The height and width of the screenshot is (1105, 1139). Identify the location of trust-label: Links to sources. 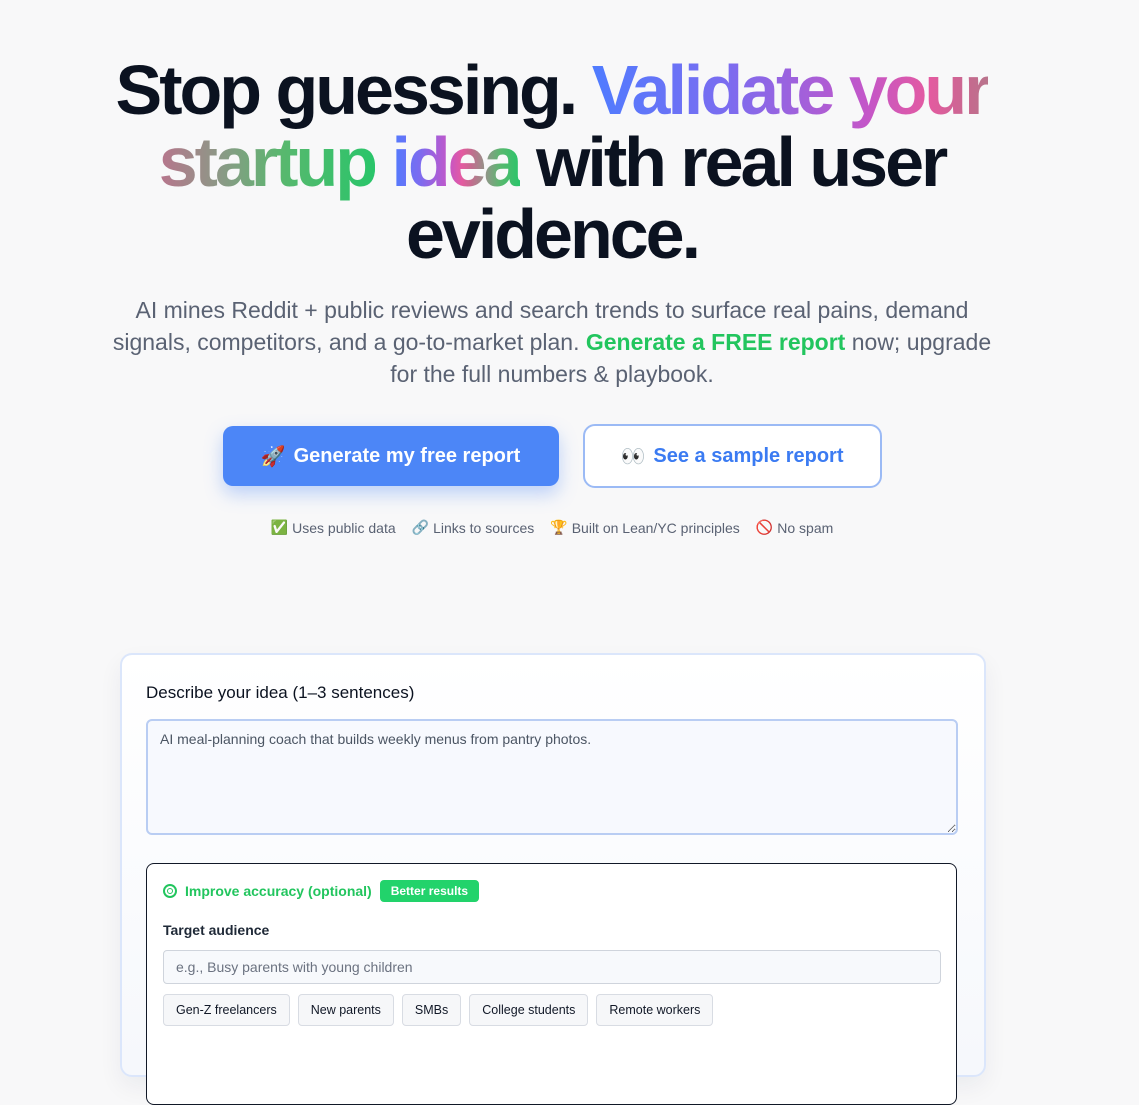
(484, 527).